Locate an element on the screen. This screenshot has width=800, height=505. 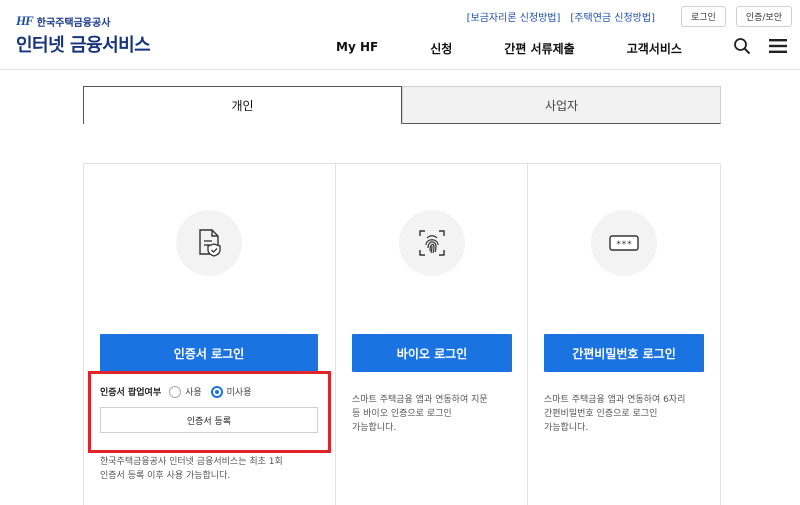
nav-customer-service: 고객서비스 is located at coordinates (654, 48).